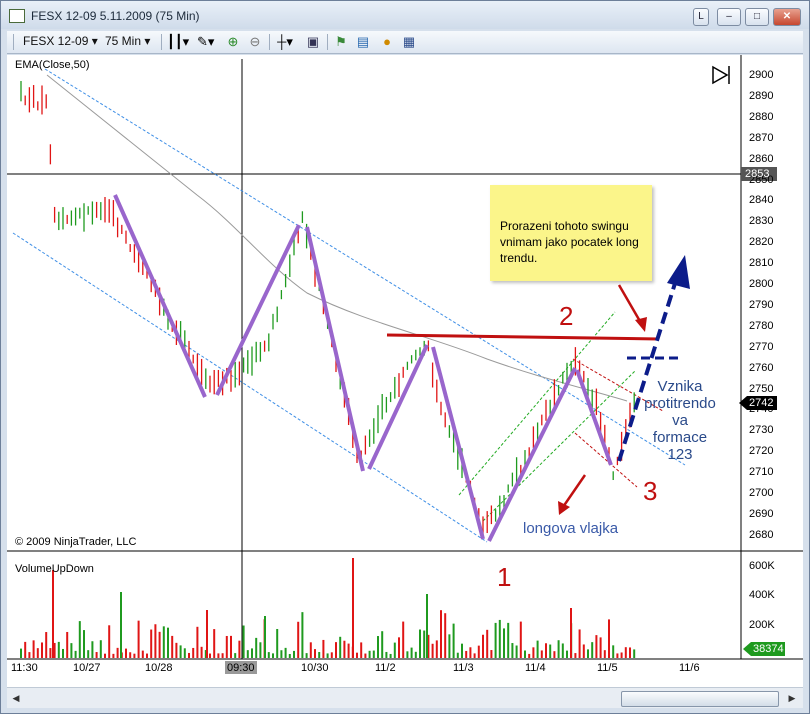  What do you see at coordinates (761, 158) in the screenshot?
I see `price-tick-label: 2860` at bounding box center [761, 158].